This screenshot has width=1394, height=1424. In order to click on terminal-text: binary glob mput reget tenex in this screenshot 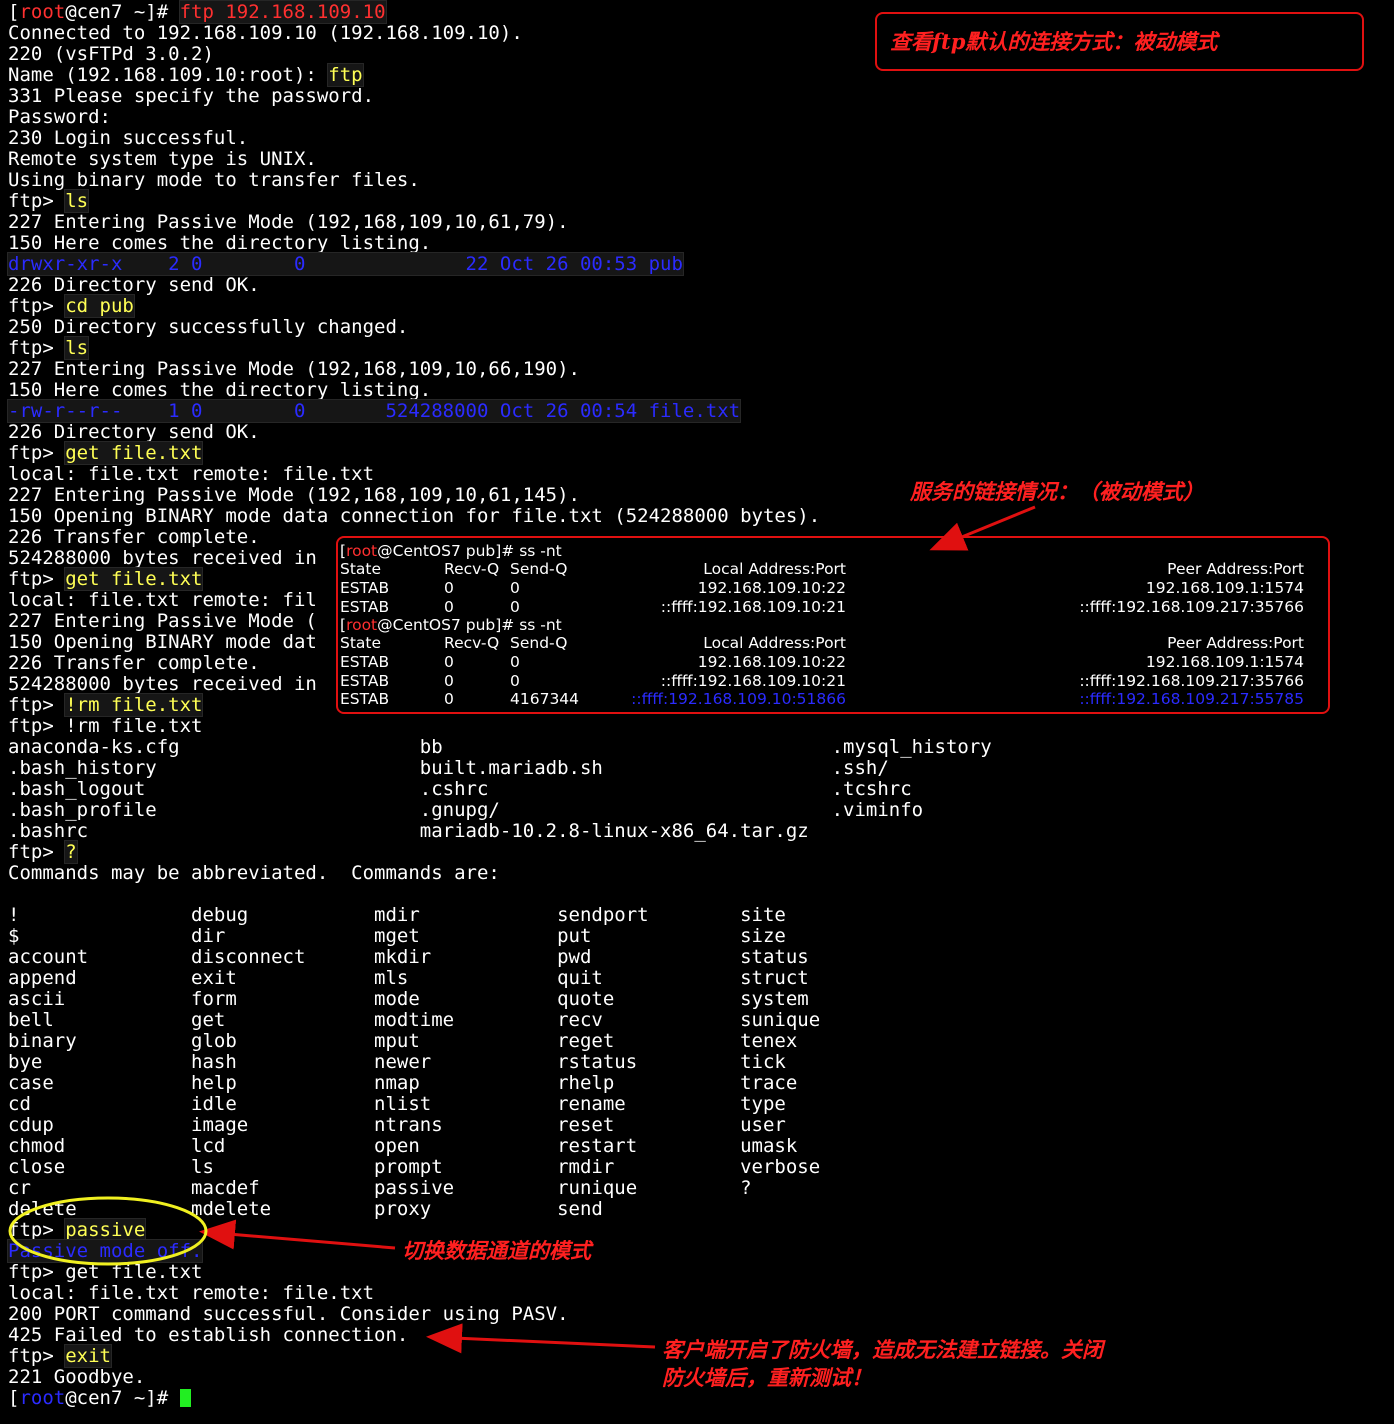, I will do `click(403, 1041)`.